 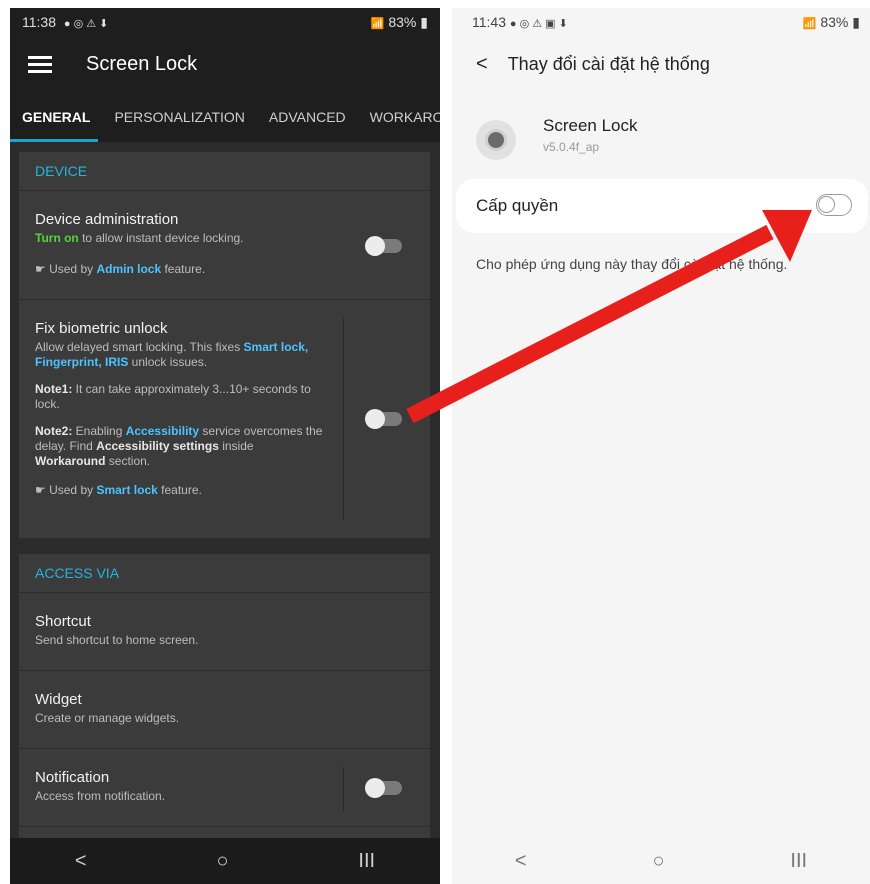 What do you see at coordinates (307, 117) in the screenshot?
I see `tab-advanced: ADVANCED` at bounding box center [307, 117].